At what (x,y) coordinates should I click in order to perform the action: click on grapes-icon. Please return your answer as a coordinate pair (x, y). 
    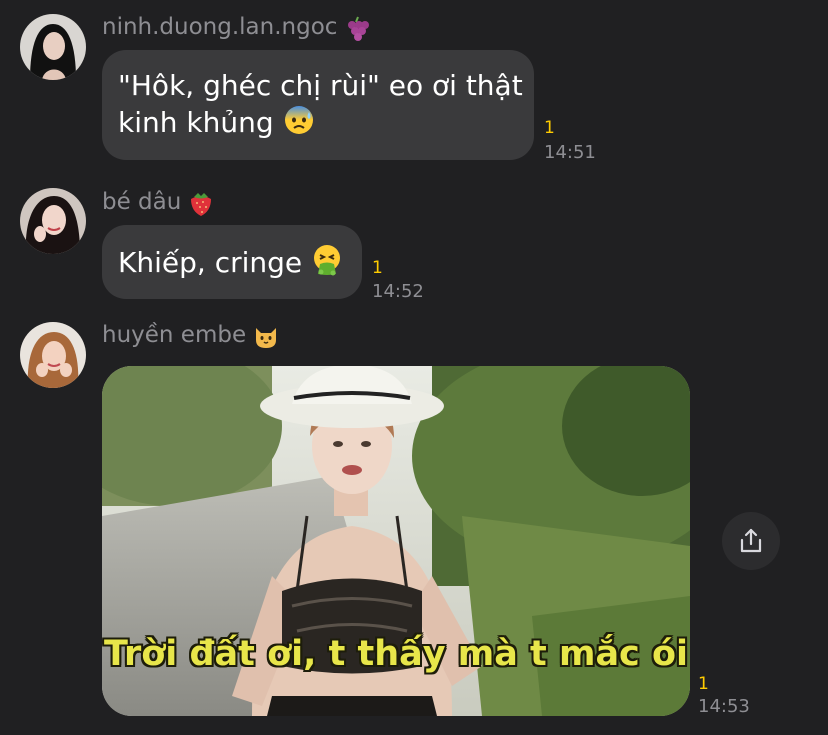
    Looking at the image, I should click on (357, 28).